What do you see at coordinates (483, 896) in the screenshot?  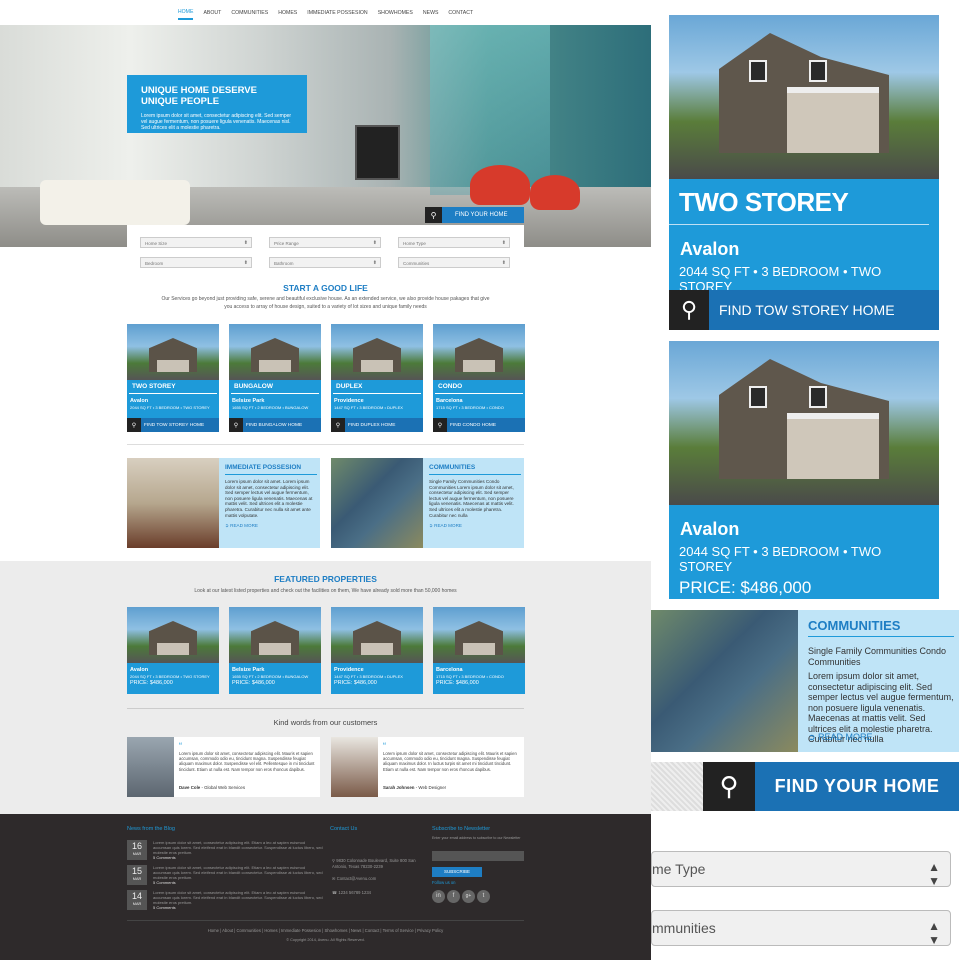 I see `twitter-icon: t` at bounding box center [483, 896].